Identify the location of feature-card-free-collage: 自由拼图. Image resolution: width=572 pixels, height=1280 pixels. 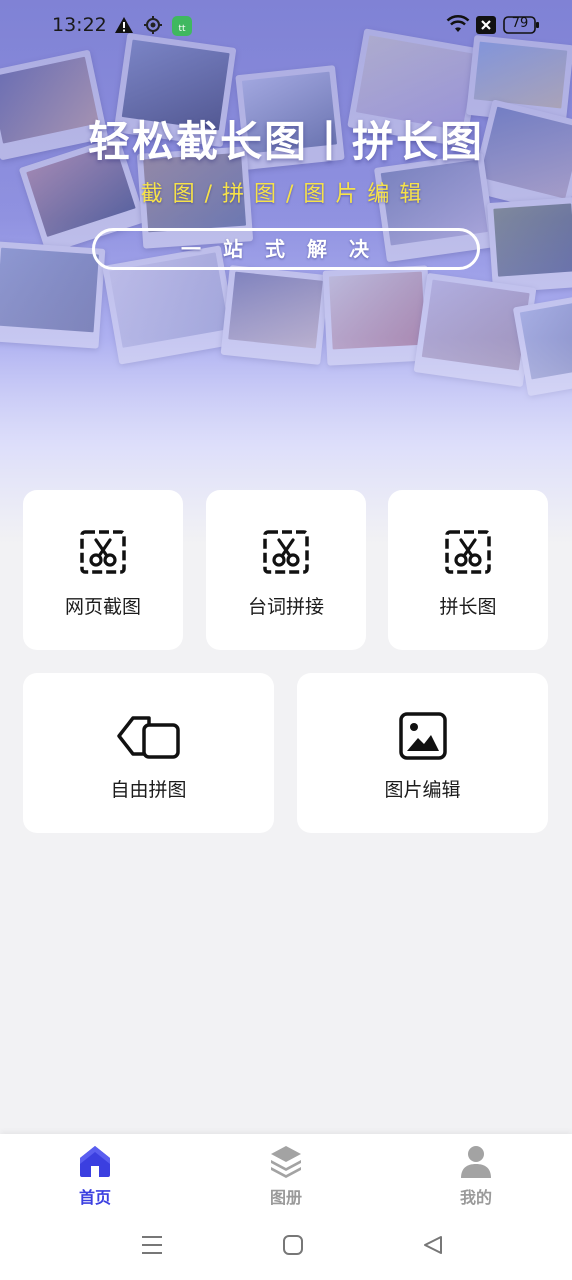
(148, 753).